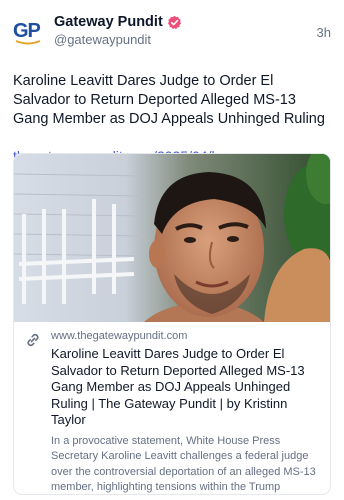 This screenshot has height=500, width=344. Describe the element at coordinates (185, 29) in the screenshot. I see `account-info: Gateway Pundit @gatewaypundit` at that location.